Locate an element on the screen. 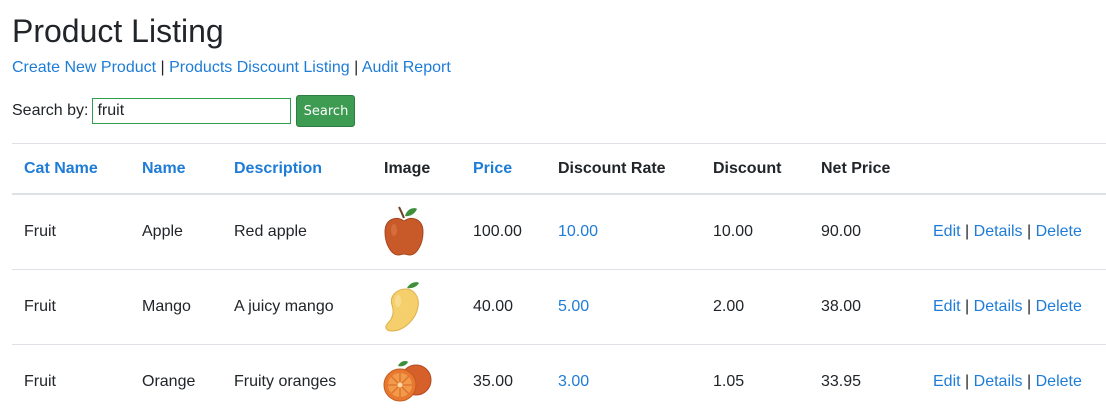 The image size is (1106, 420). price-cell: 35.00 is located at coordinates (503, 381).